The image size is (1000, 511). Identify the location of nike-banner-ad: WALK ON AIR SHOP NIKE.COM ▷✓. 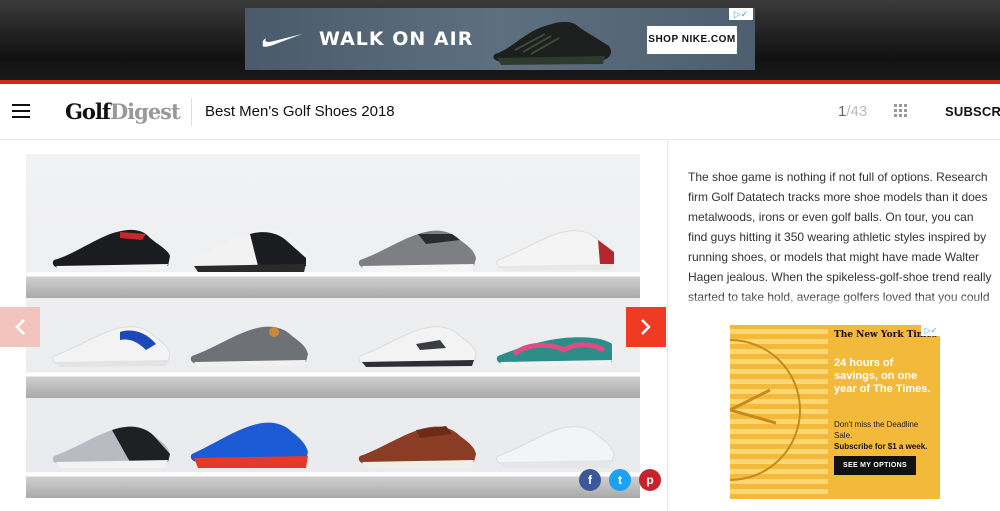
(500, 39).